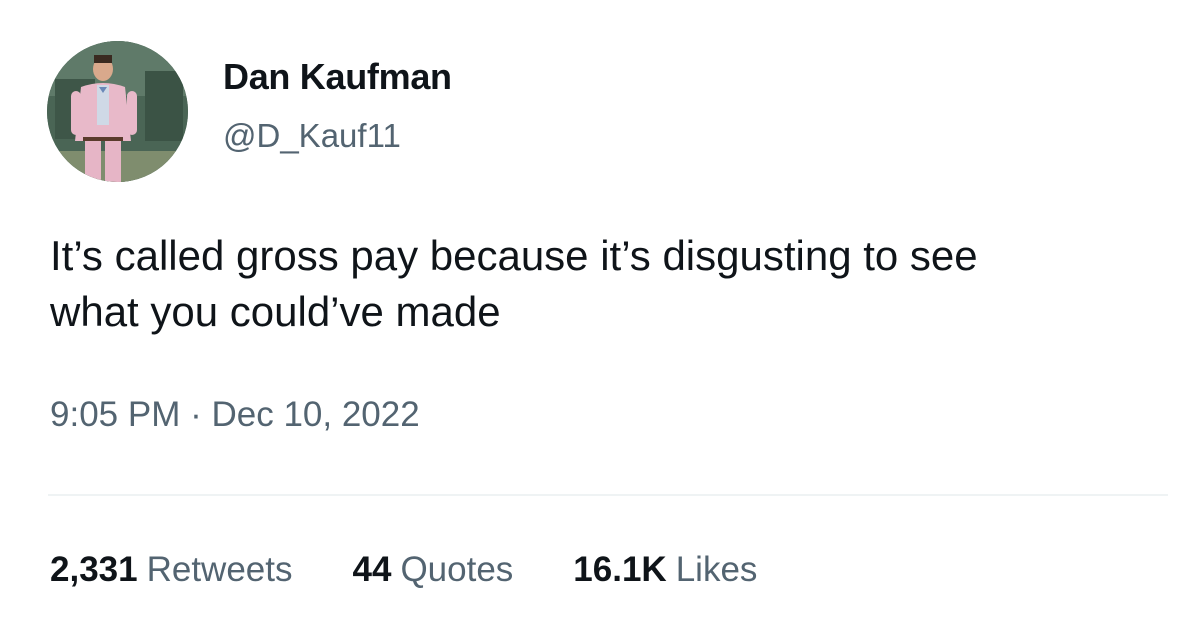 This screenshot has height=630, width=1200. What do you see at coordinates (219, 569) in the screenshot?
I see `retweets-label: Retweets` at bounding box center [219, 569].